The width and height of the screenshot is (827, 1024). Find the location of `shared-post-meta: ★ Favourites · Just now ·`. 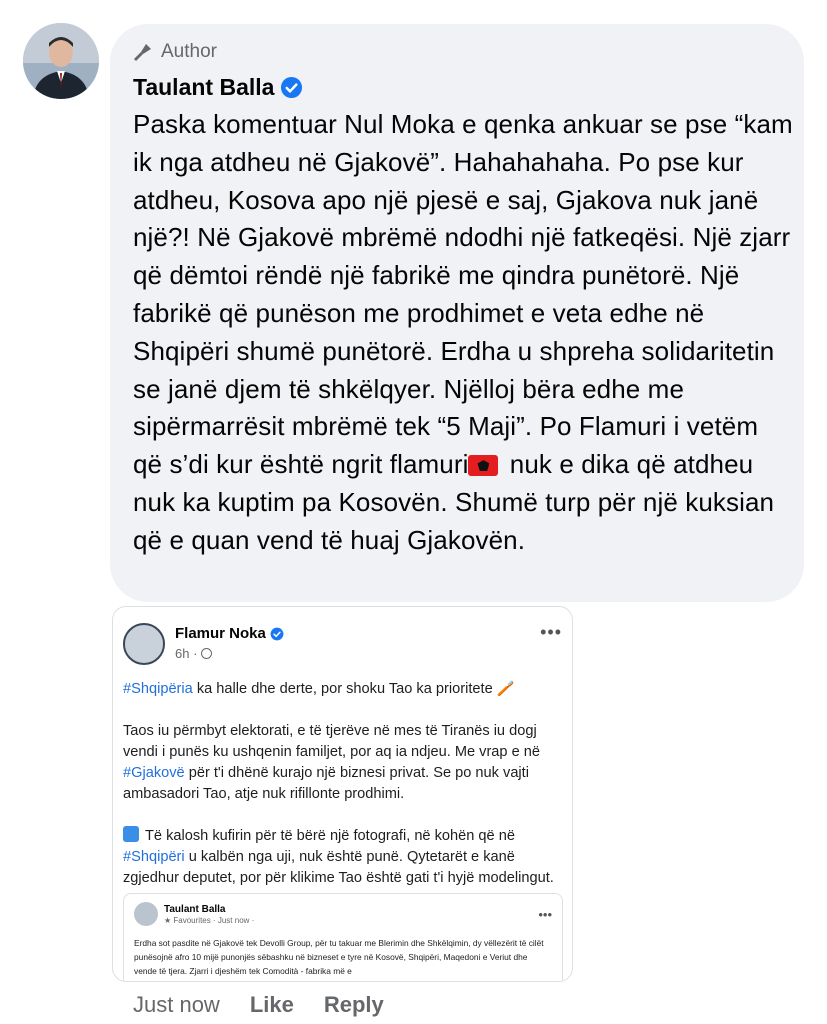

shared-post-meta: ★ Favourites · Just now · is located at coordinates (209, 920).